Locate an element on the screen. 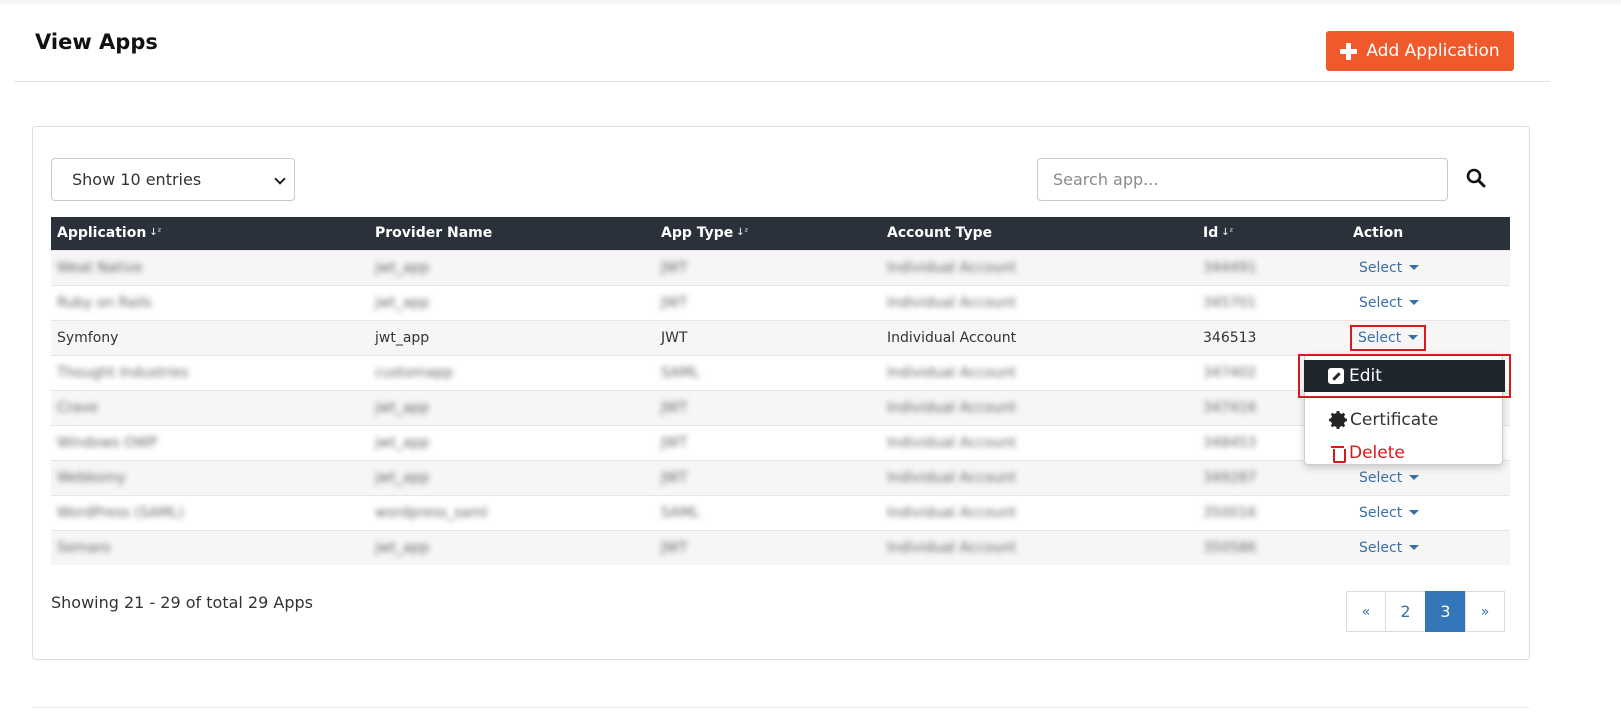 The image size is (1621, 712). cell-id: 344491 is located at coordinates (1272, 267).